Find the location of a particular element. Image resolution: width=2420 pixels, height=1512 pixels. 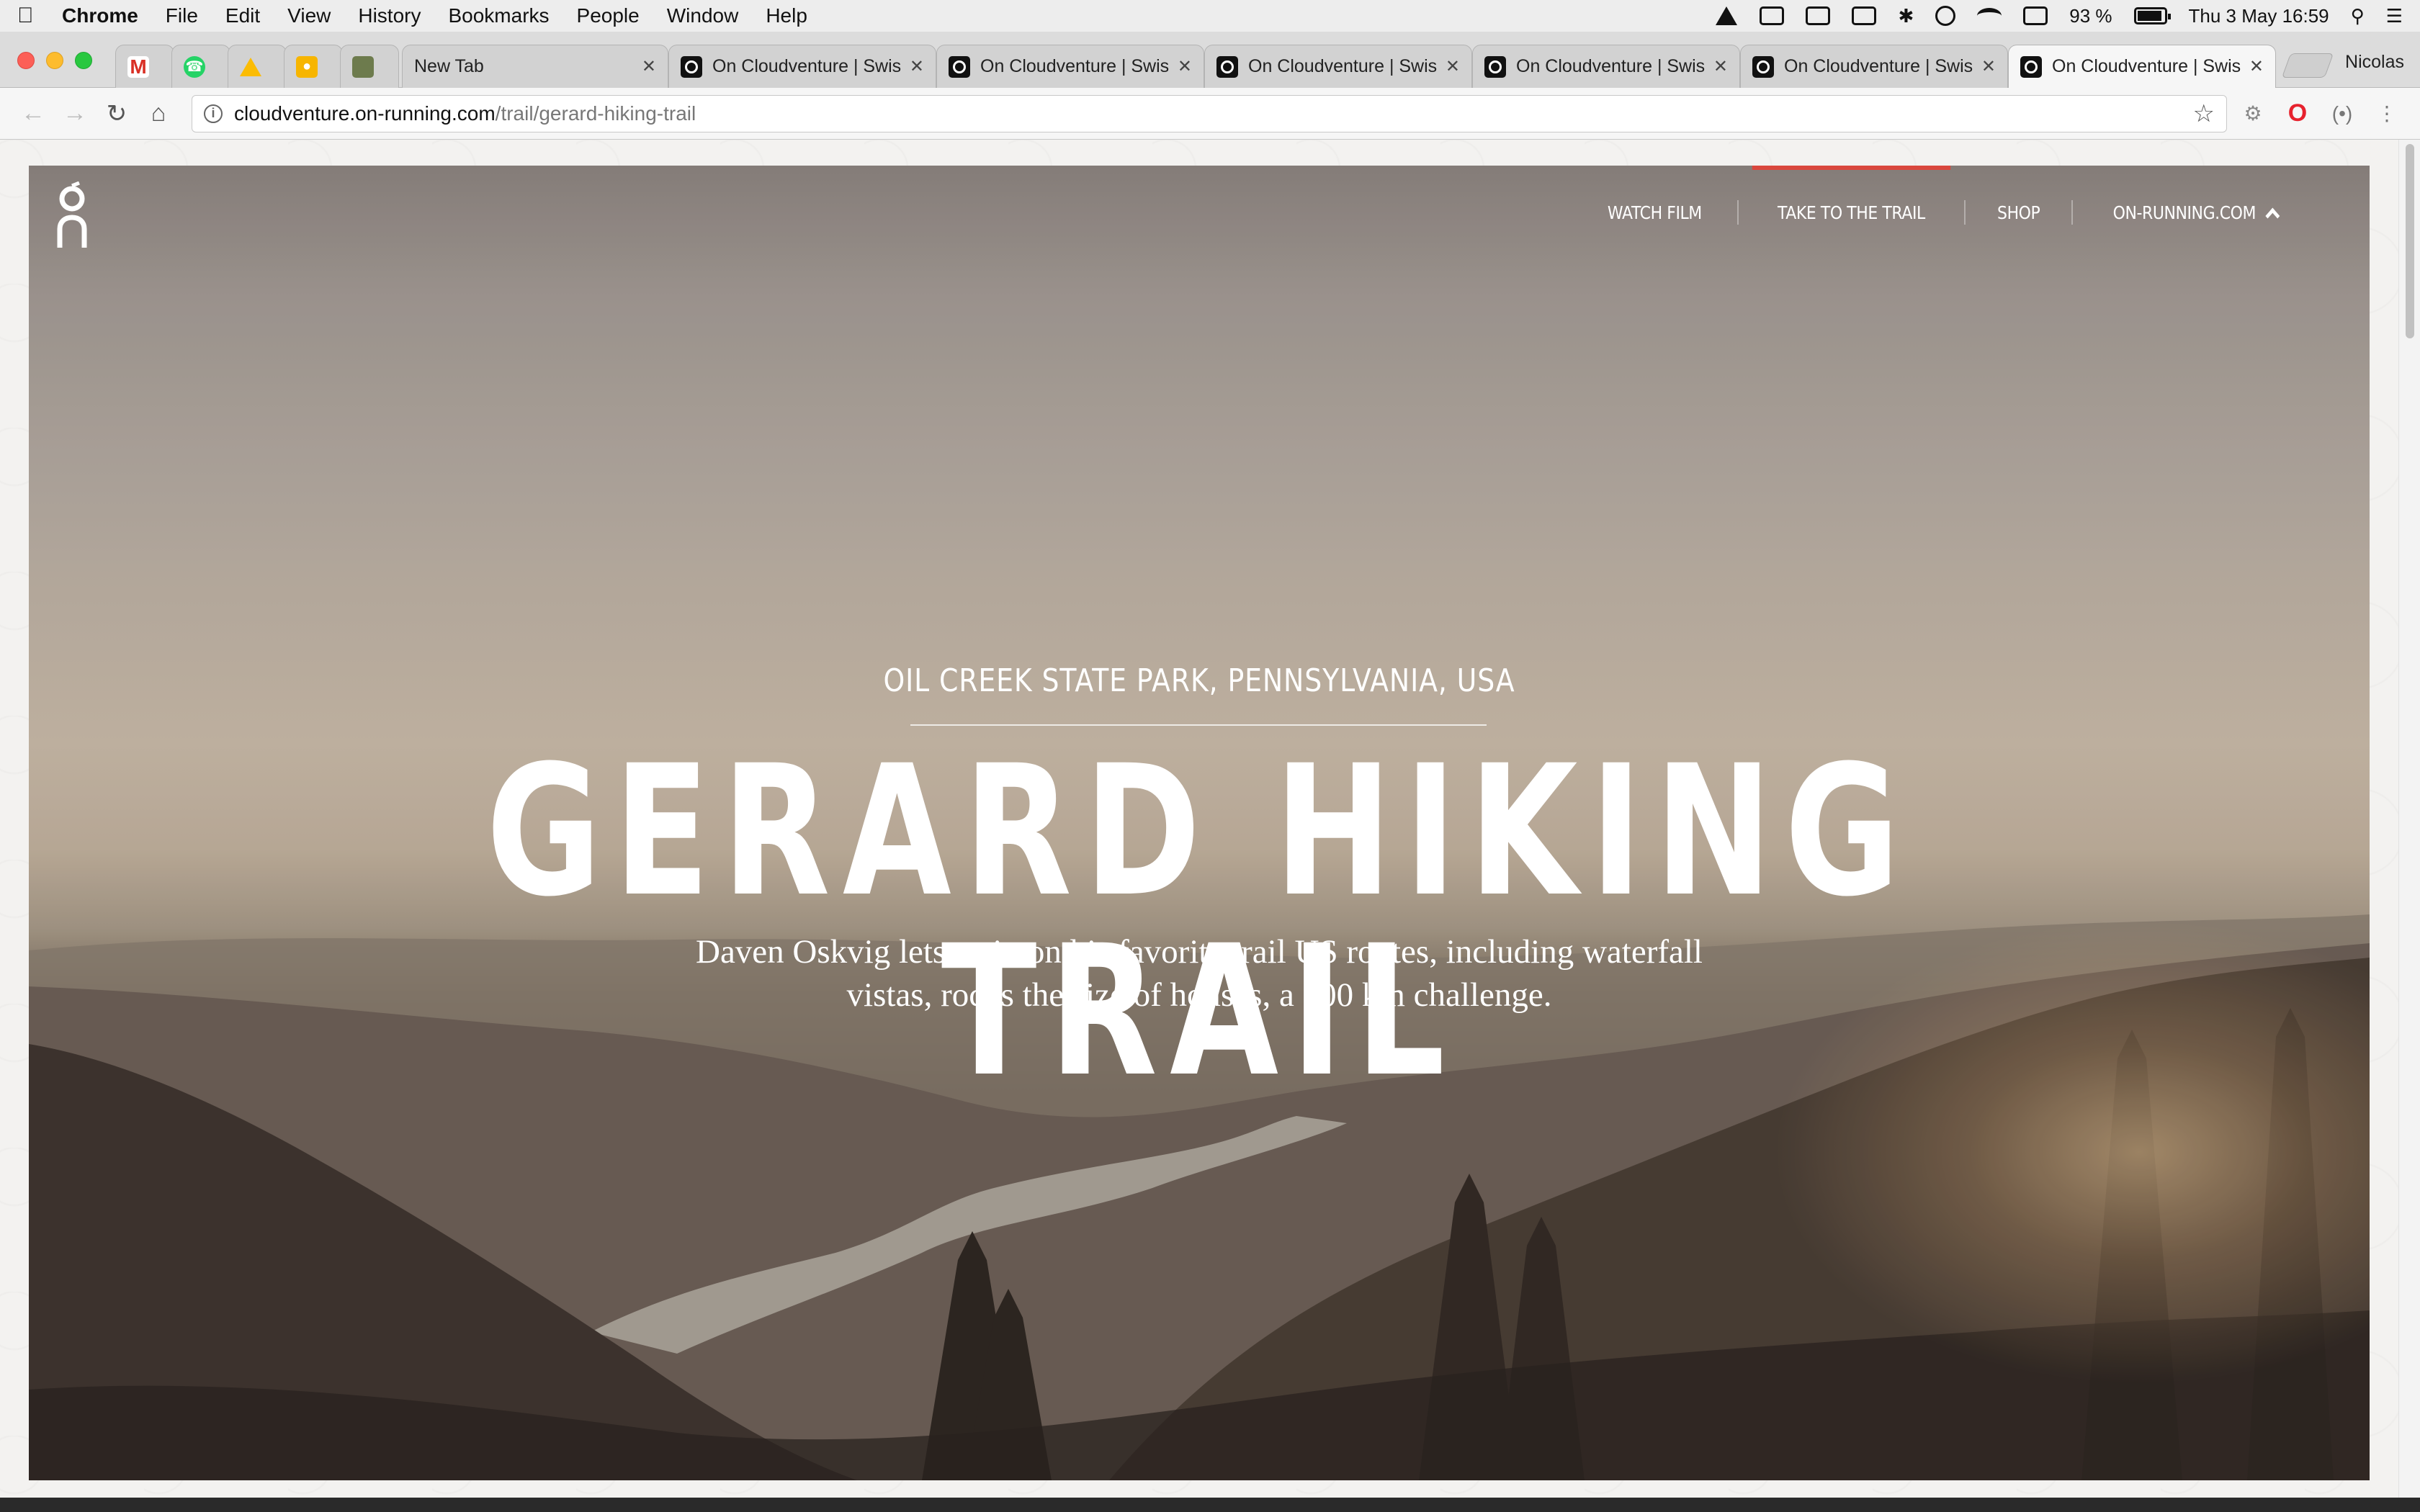

tab-photo is located at coordinates (369, 66).